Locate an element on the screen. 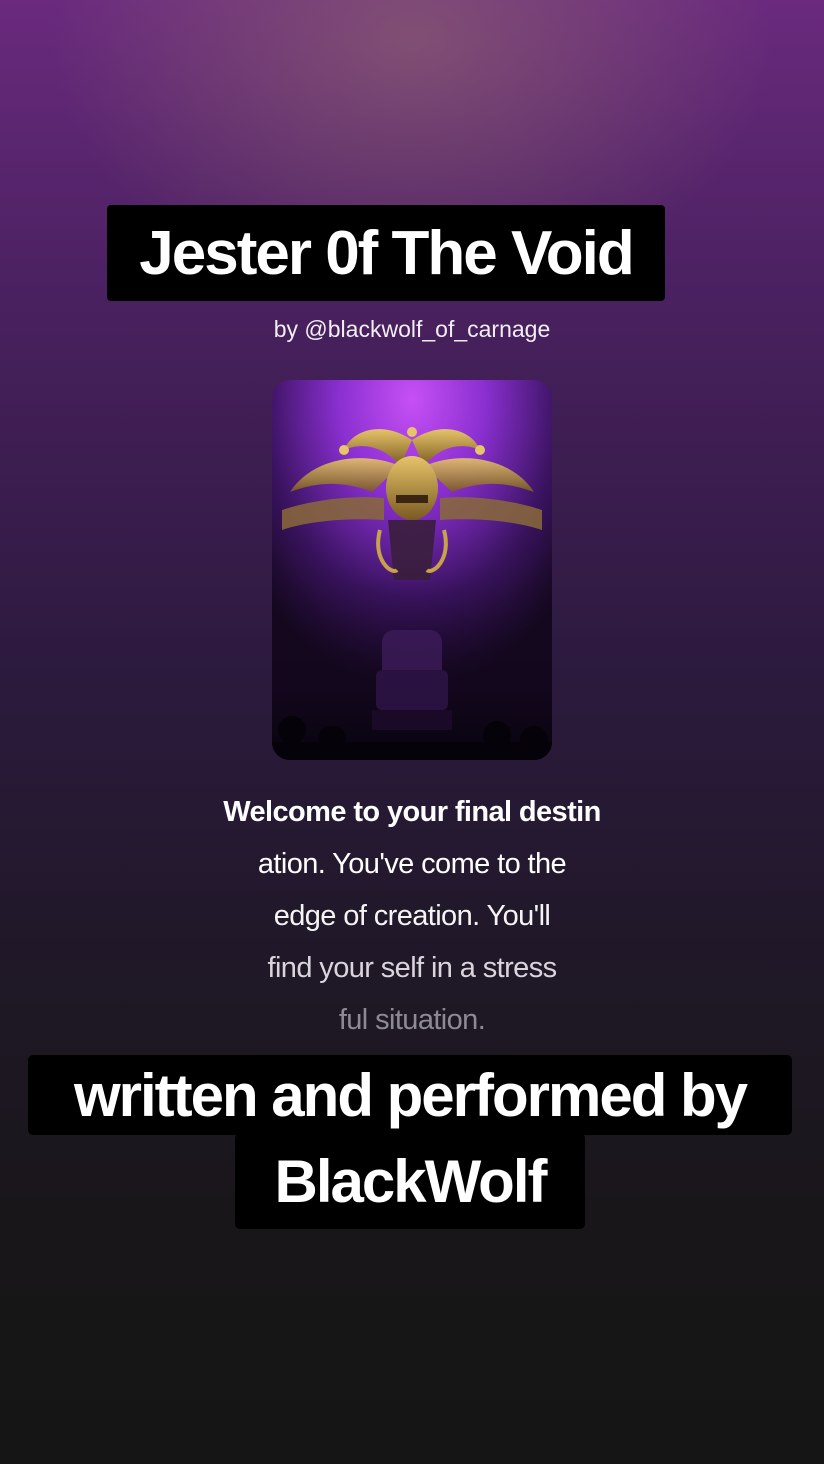  caption-box-line-1: written and performed by is located at coordinates (410, 1095).